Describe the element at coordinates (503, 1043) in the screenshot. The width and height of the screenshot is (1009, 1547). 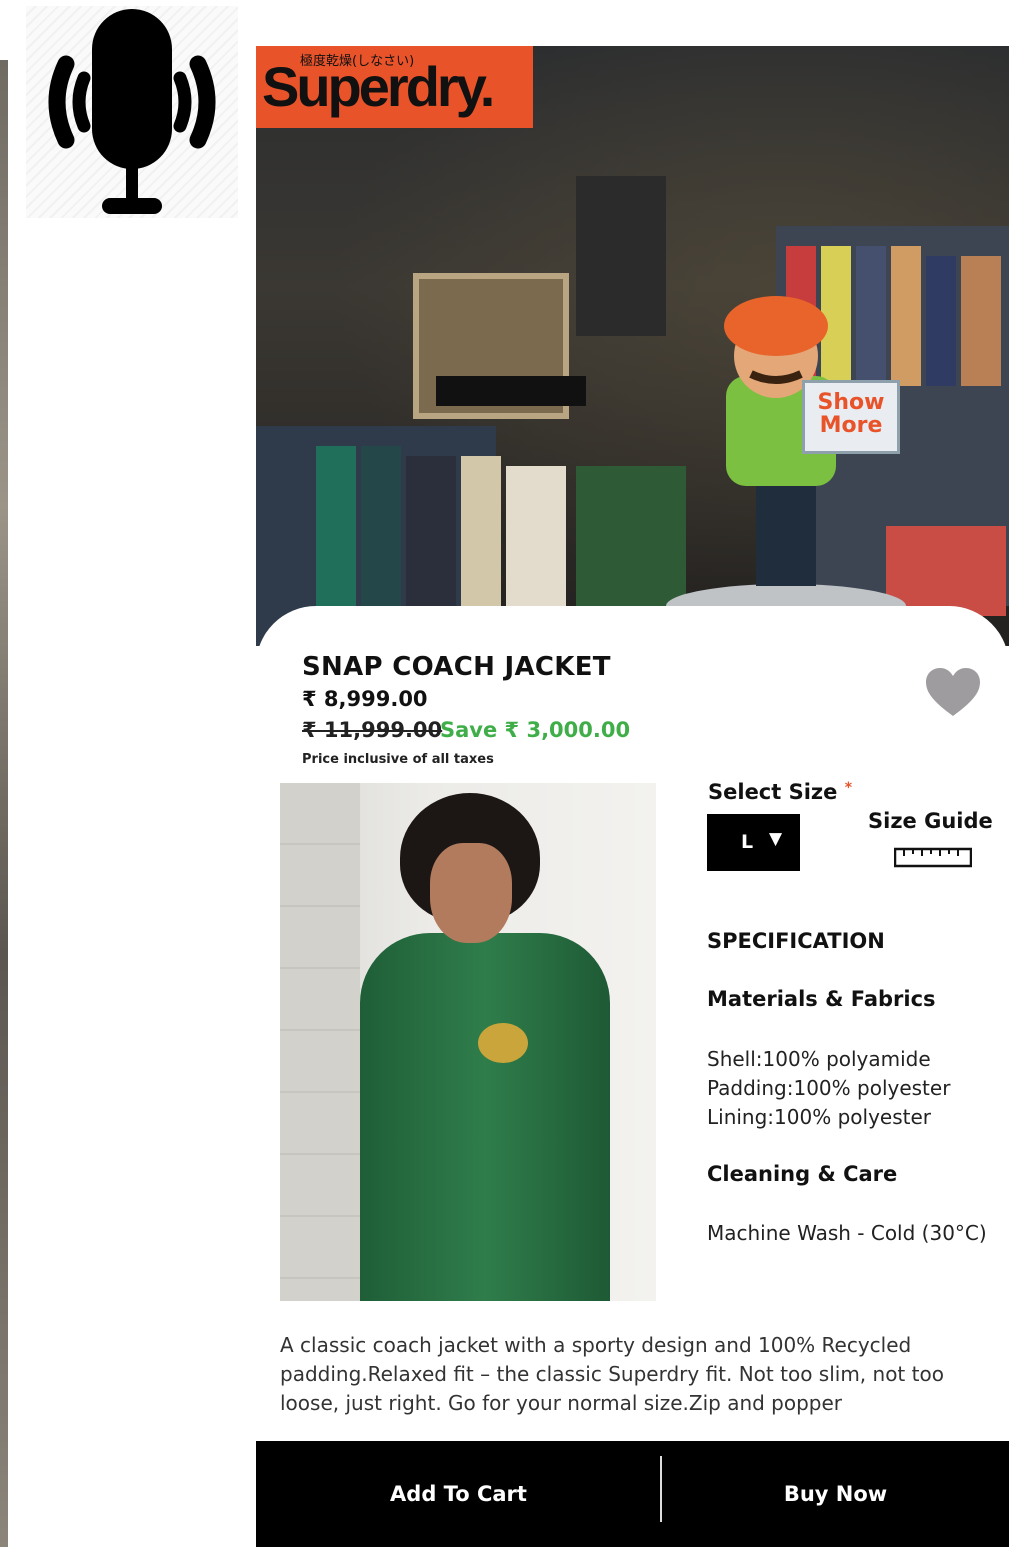
I see `image-badge` at that location.